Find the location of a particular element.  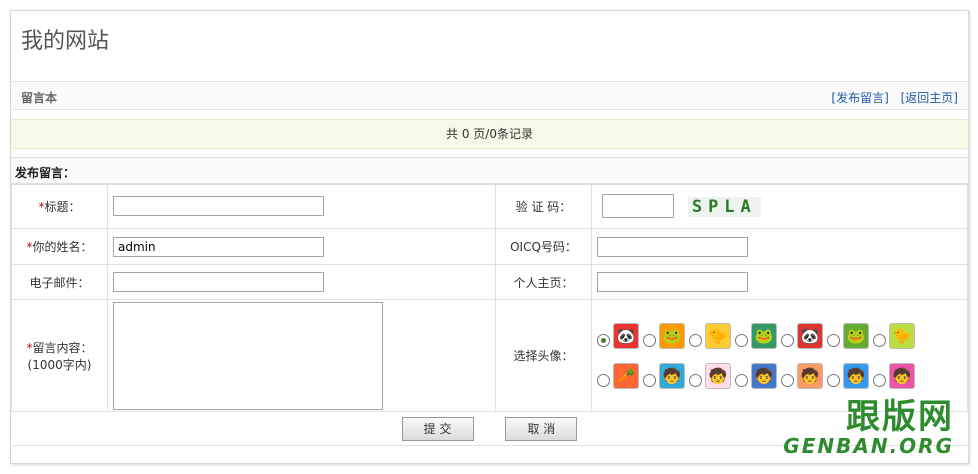

divider is located at coordinates (489, 109).